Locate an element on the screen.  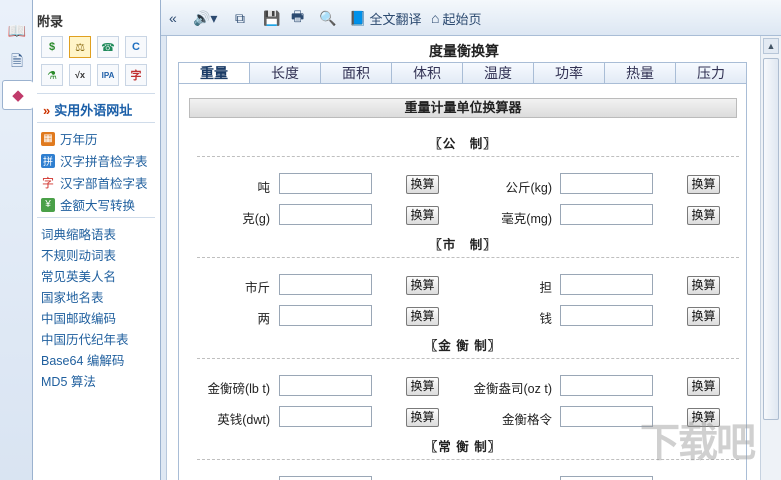
tab-heat: 热量 is located at coordinates (639, 73).